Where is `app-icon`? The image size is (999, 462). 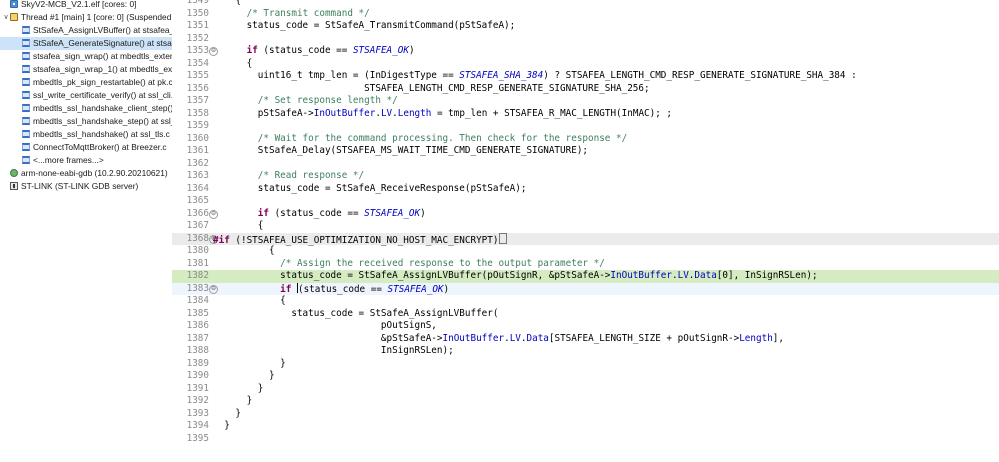
app-icon is located at coordinates (14, 4).